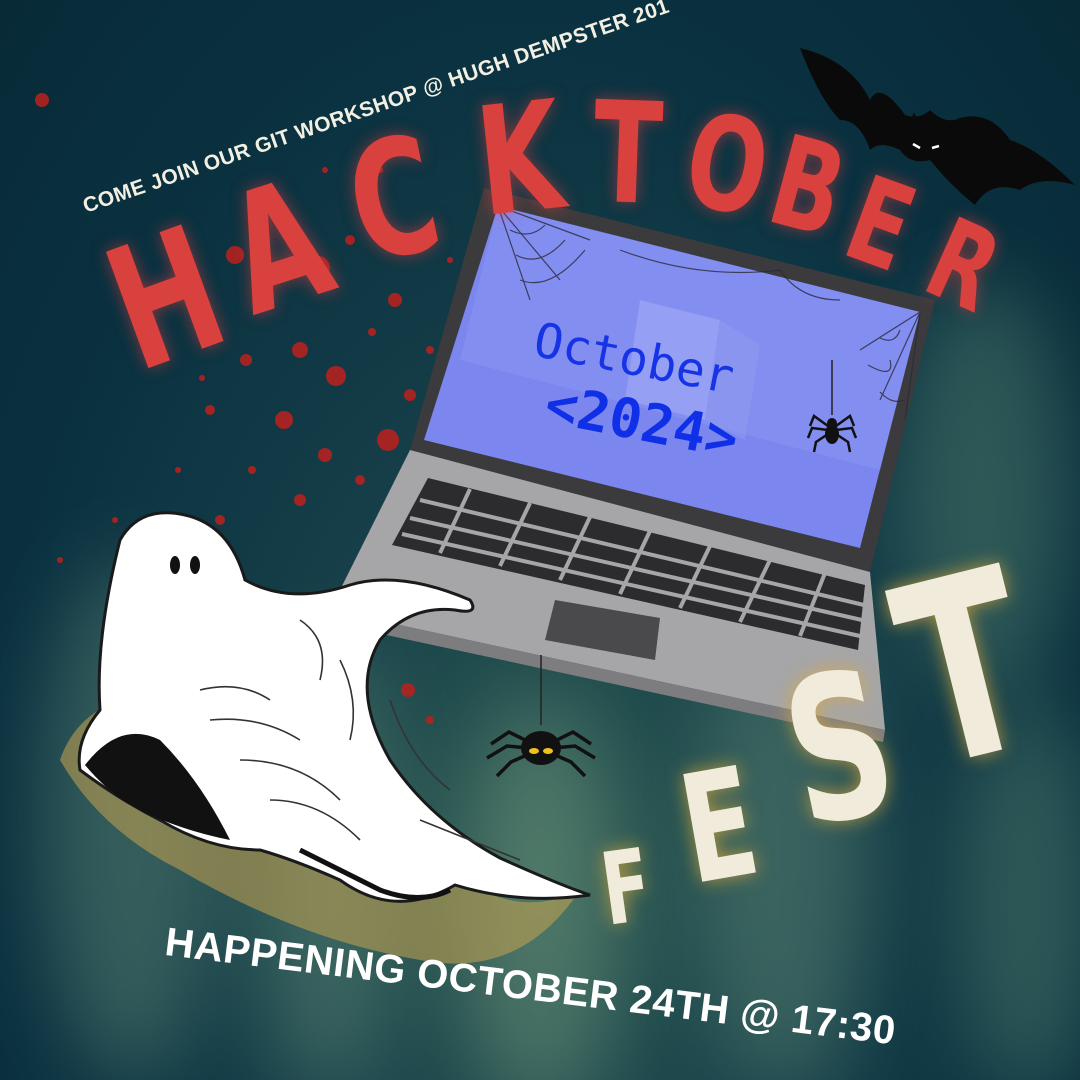  I want to click on title-letter-t: T, so click(627, 154).